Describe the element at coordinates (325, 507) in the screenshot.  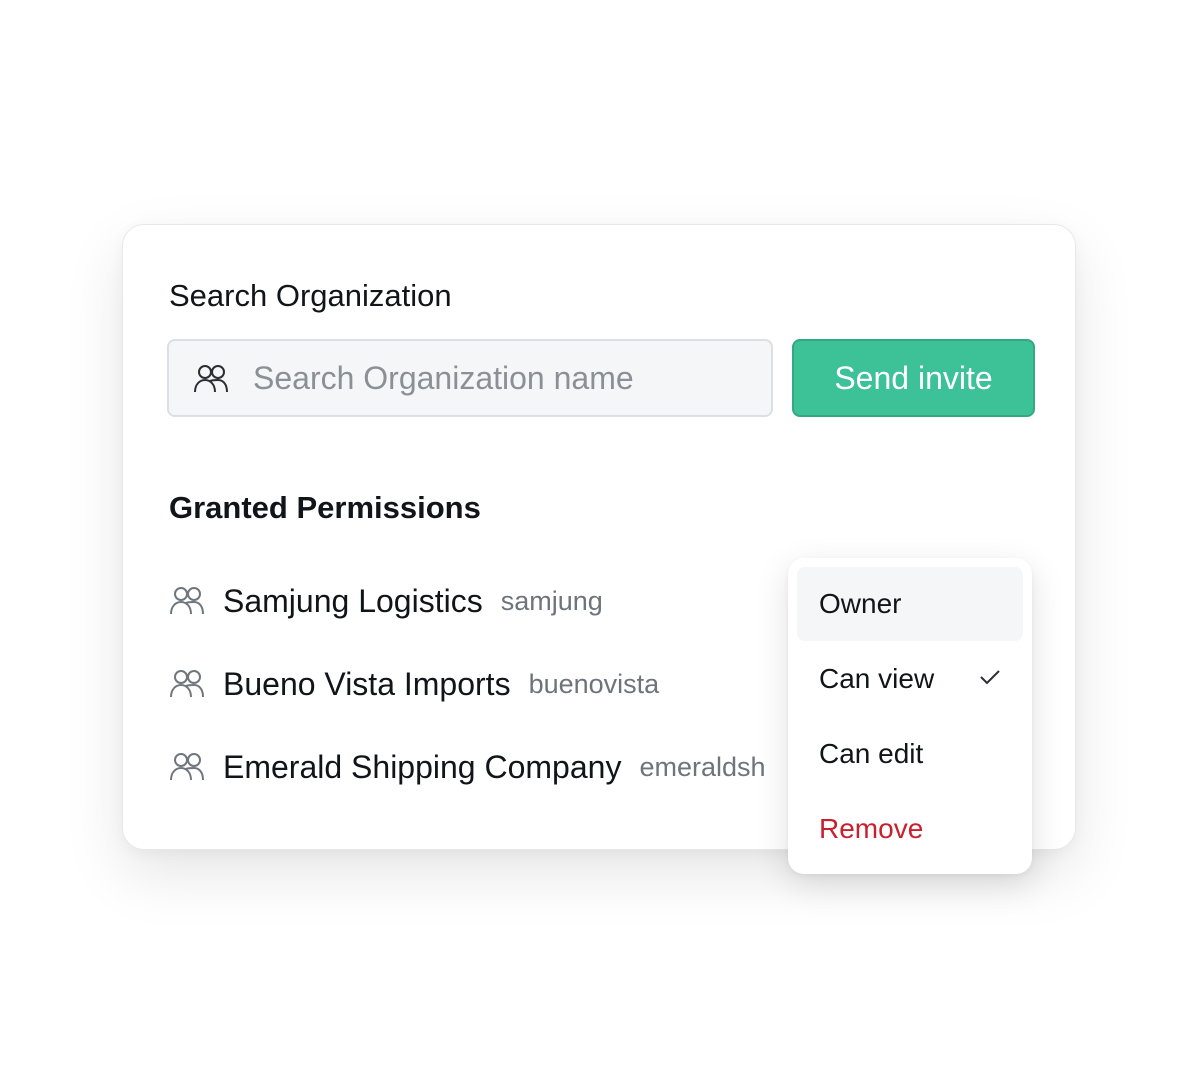
I see `granted-permissions-title: Granted Permissions` at that location.